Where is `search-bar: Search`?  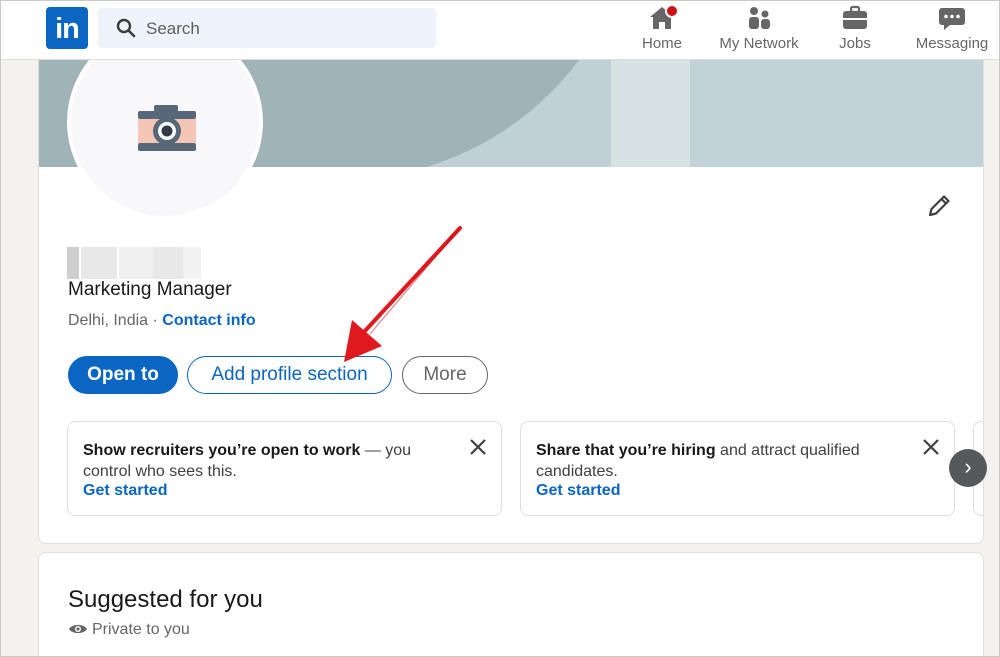
search-bar: Search is located at coordinates (267, 28).